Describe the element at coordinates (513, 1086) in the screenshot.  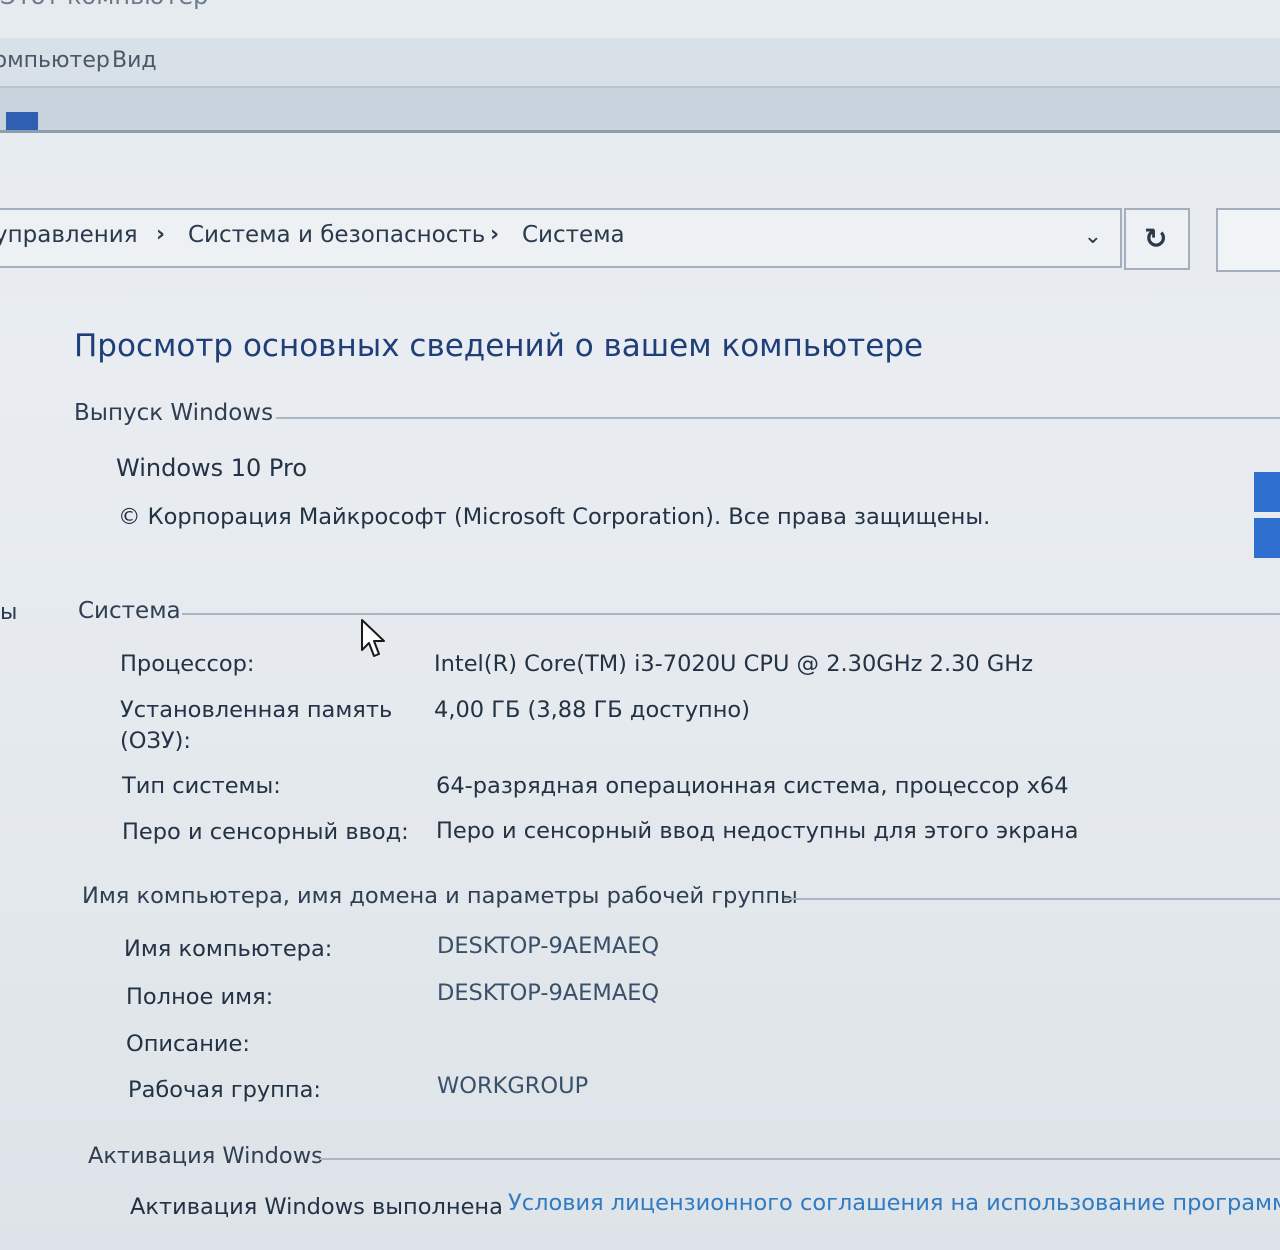
I see `workgroup-value: WORKGROUP` at that location.